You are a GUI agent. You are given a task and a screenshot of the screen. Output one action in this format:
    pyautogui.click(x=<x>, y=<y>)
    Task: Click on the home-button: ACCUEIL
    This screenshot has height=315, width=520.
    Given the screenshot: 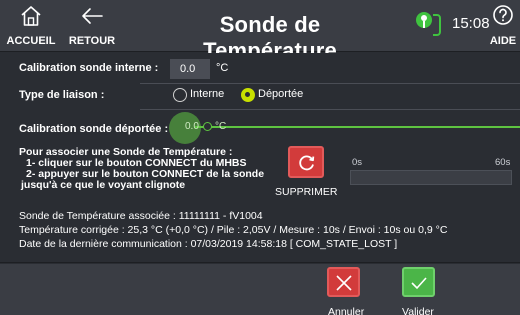 What is the action you would take?
    pyautogui.click(x=31, y=26)
    